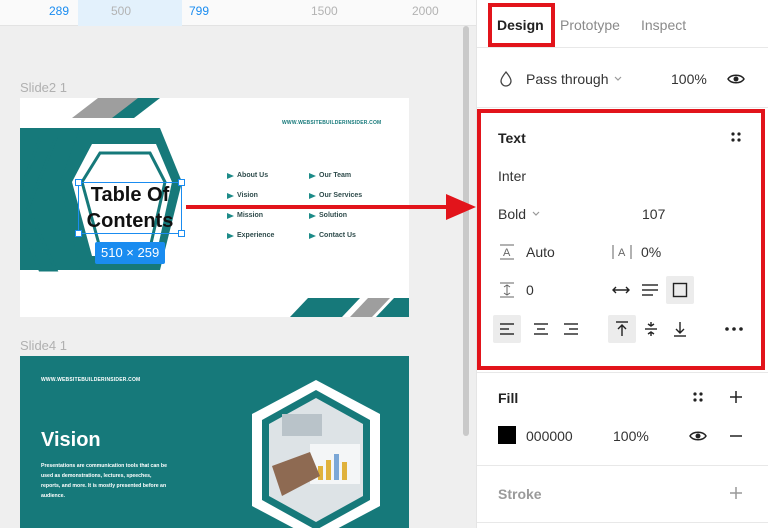  Describe the element at coordinates (512, 138) in the screenshot. I see `text-section-heading: Text` at that location.